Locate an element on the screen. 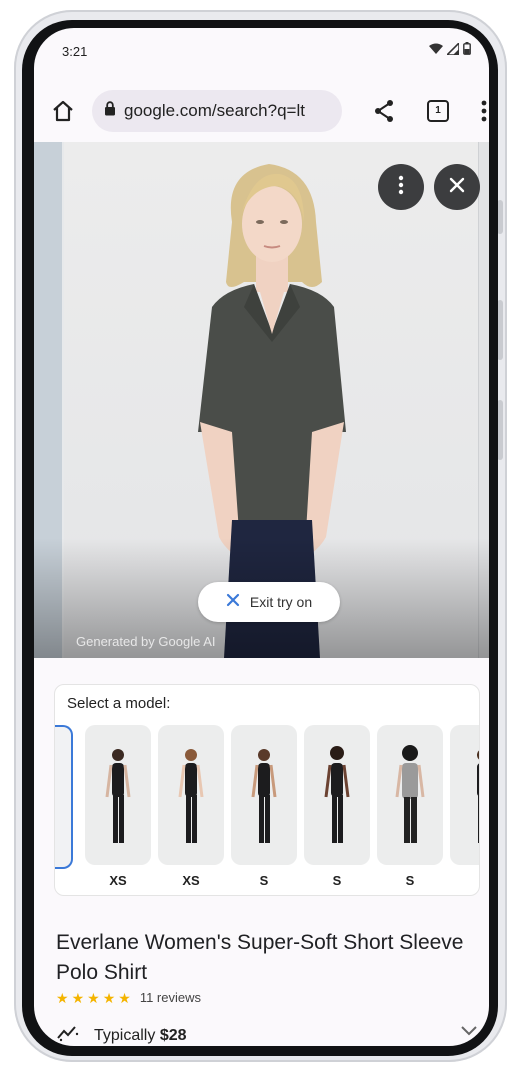 Image resolution: width=521 pixels, height=1070 pixels. exit-try-on-button: Exit try on is located at coordinates (269, 602).